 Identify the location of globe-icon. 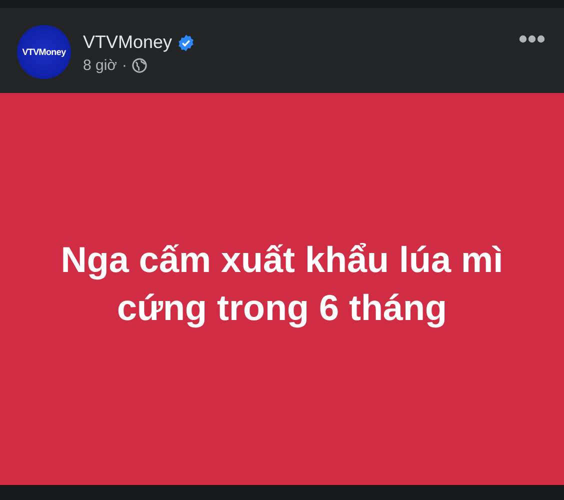
(140, 65).